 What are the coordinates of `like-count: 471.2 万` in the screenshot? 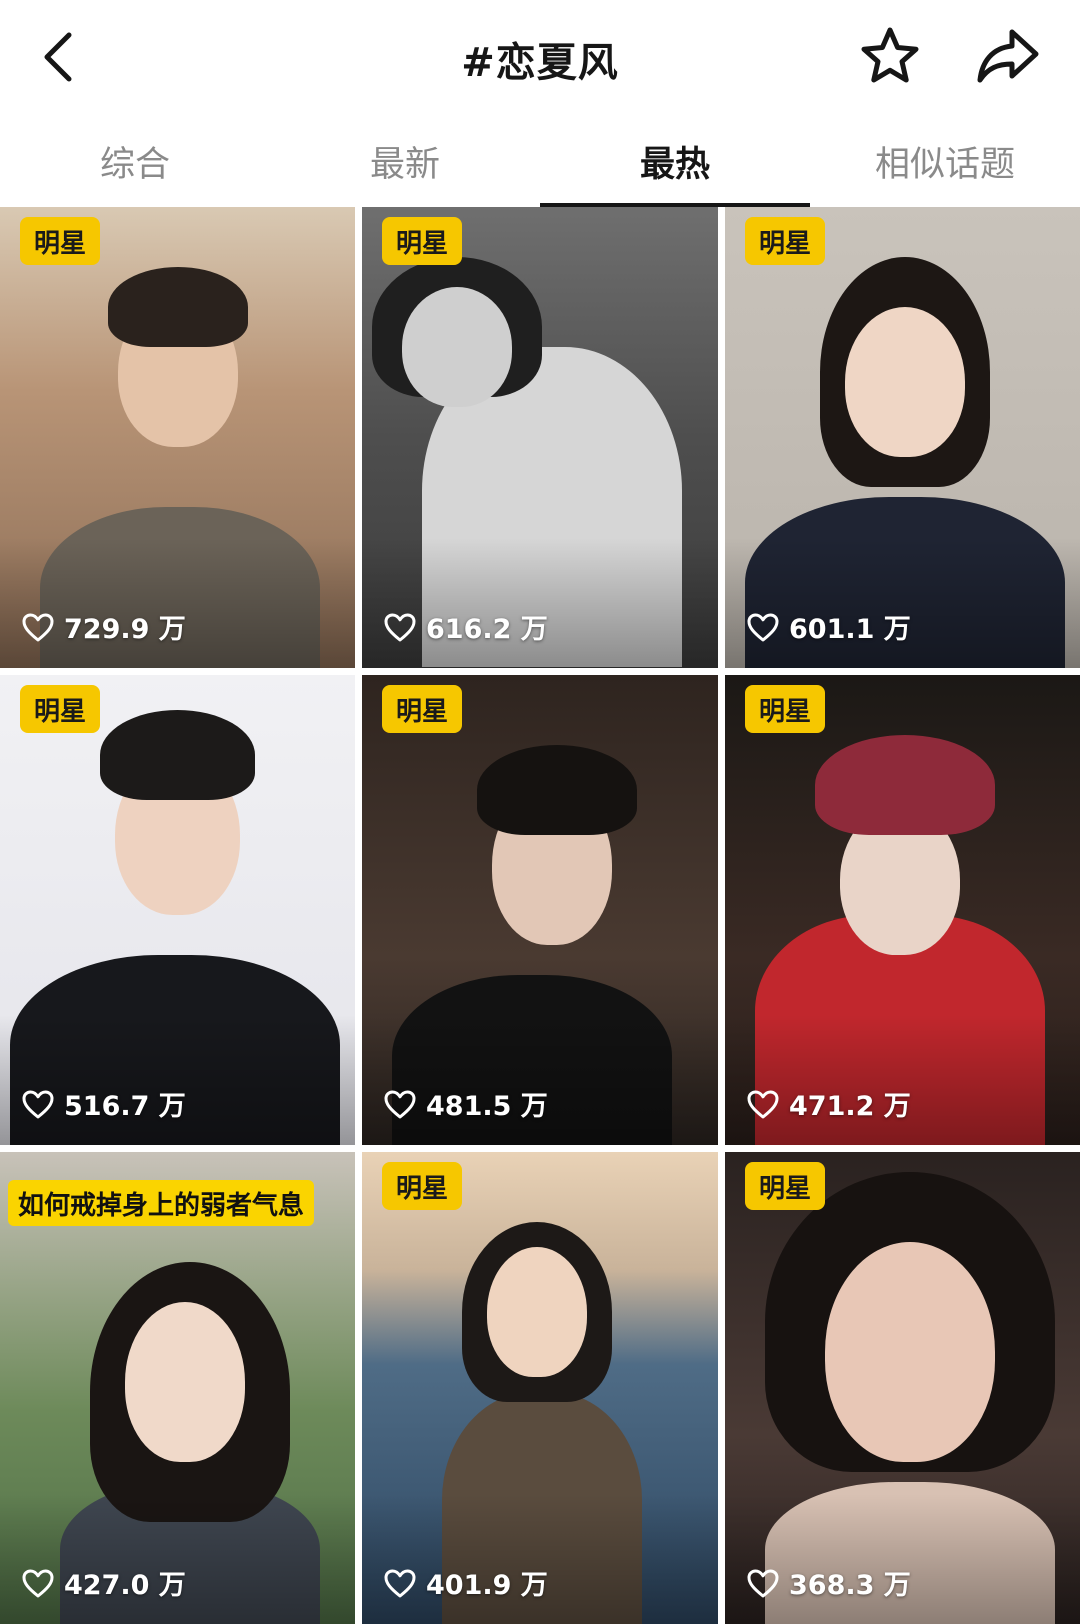 It's located at (829, 1103).